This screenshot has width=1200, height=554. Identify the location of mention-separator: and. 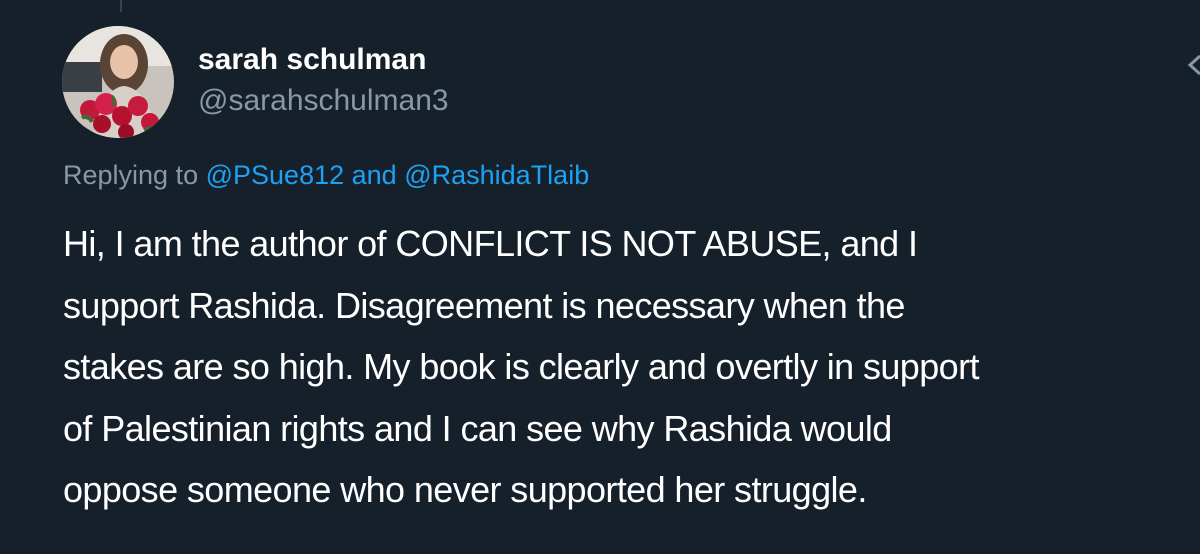
(374, 175).